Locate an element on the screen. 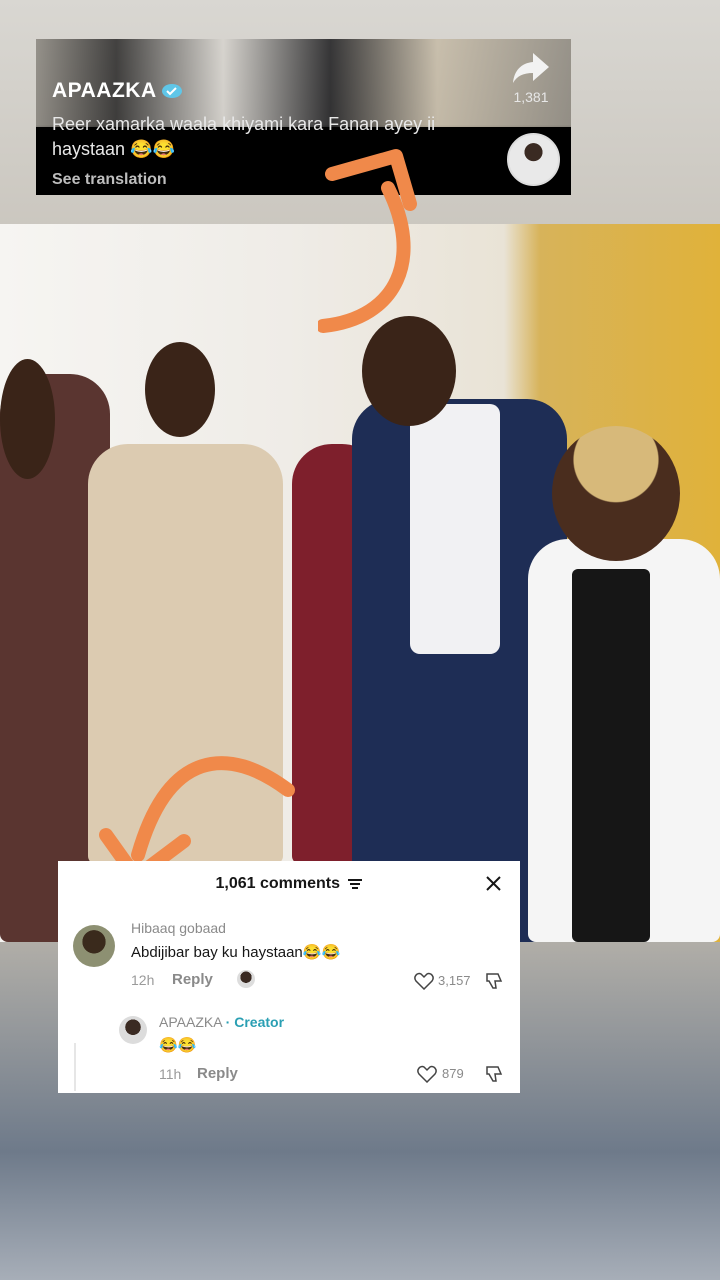 This screenshot has width=720, height=1280. person-blond-head is located at coordinates (616, 493).